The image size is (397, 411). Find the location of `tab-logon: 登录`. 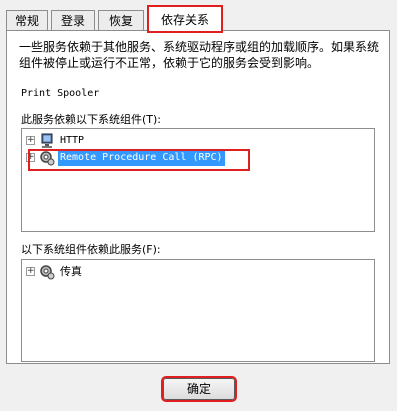

tab-logon: 登录 is located at coordinates (73, 20).